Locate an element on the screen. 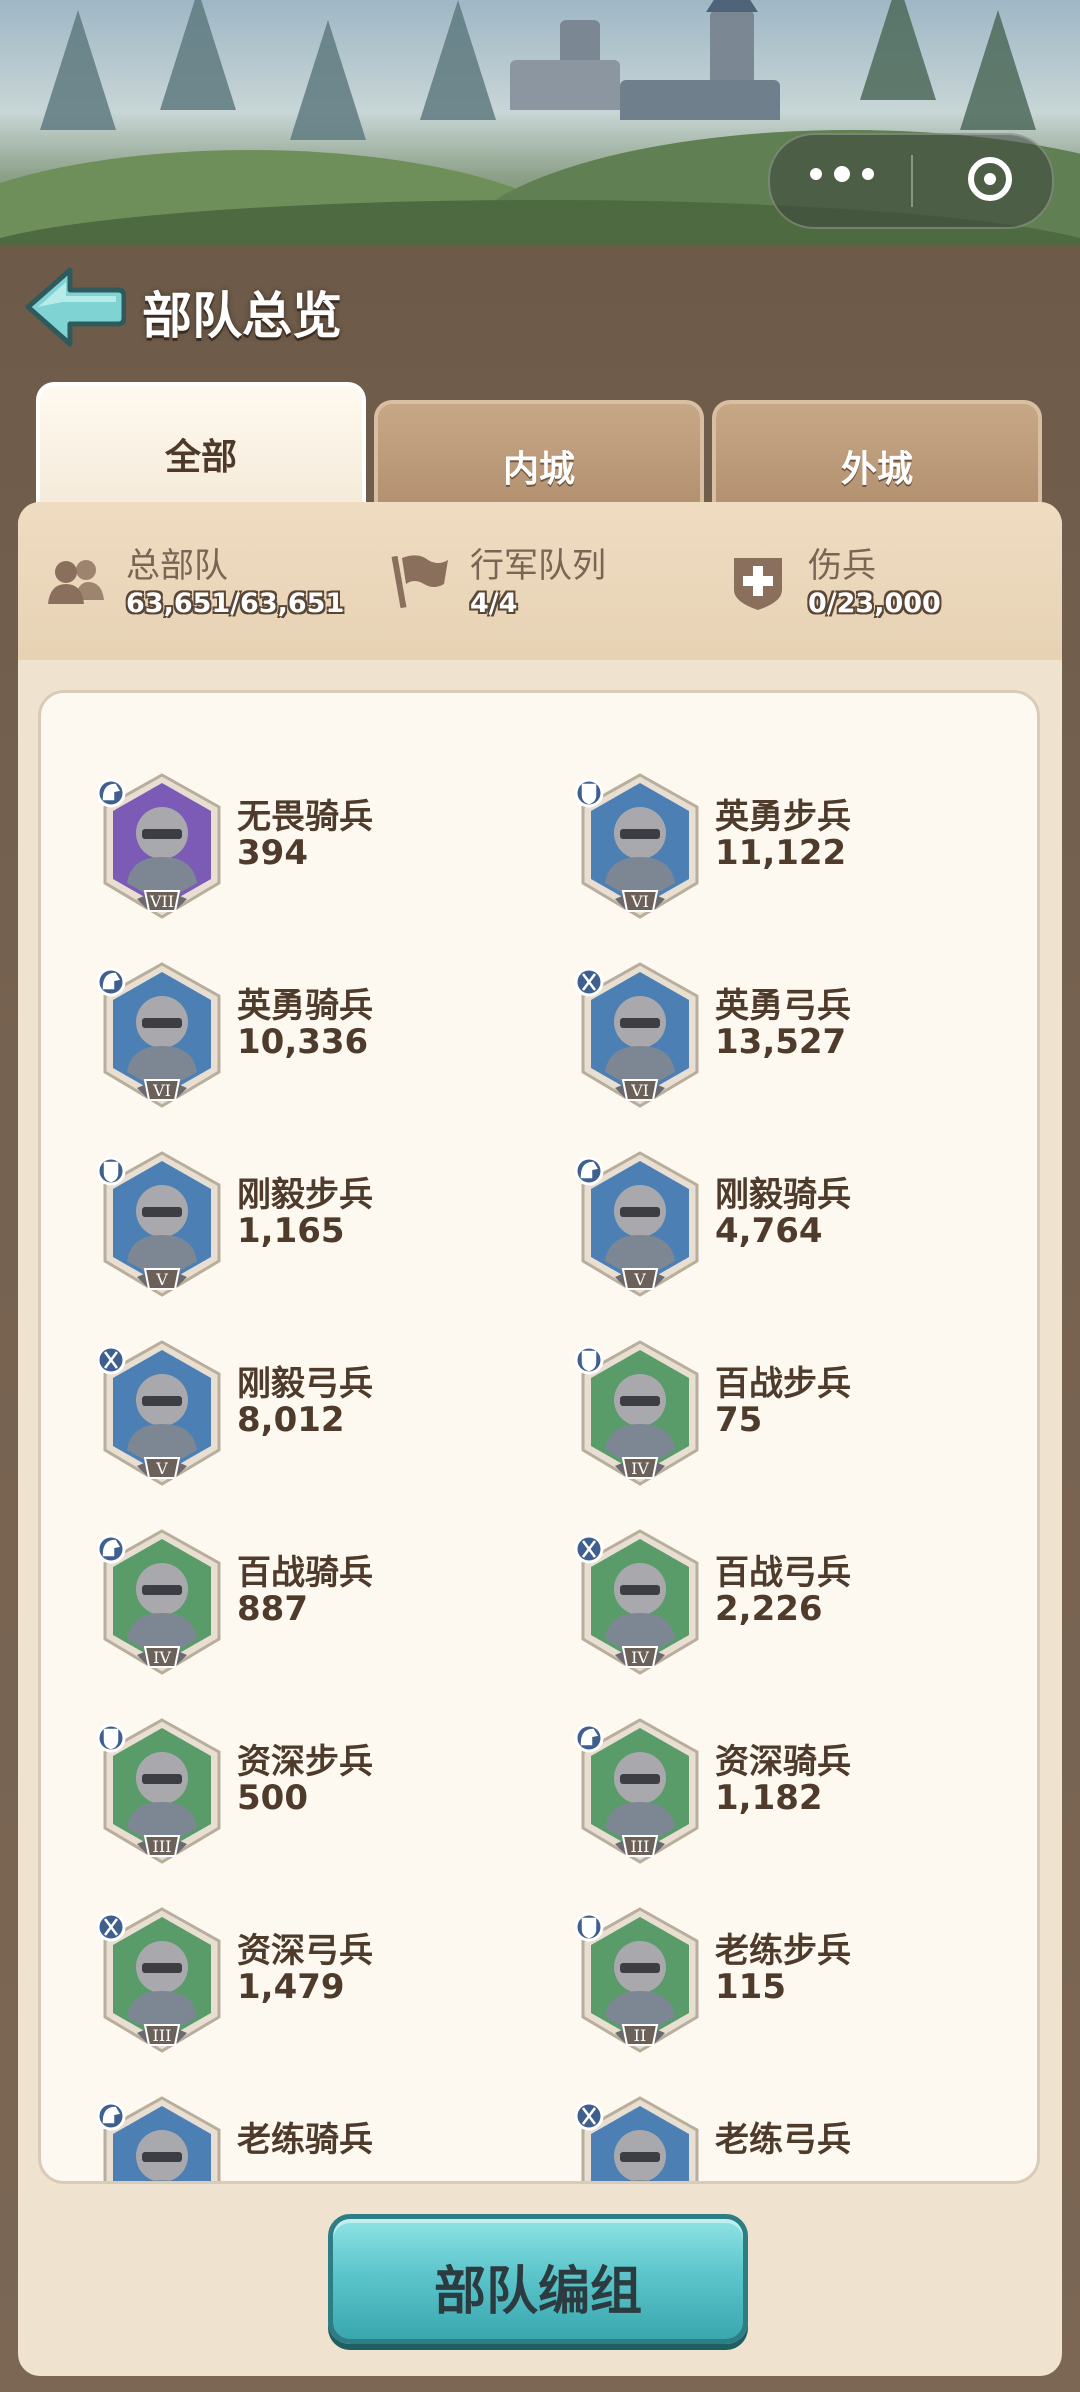 The image size is (1080, 2392). unit-name: 刚毅骑兵 is located at coordinates (783, 1195).